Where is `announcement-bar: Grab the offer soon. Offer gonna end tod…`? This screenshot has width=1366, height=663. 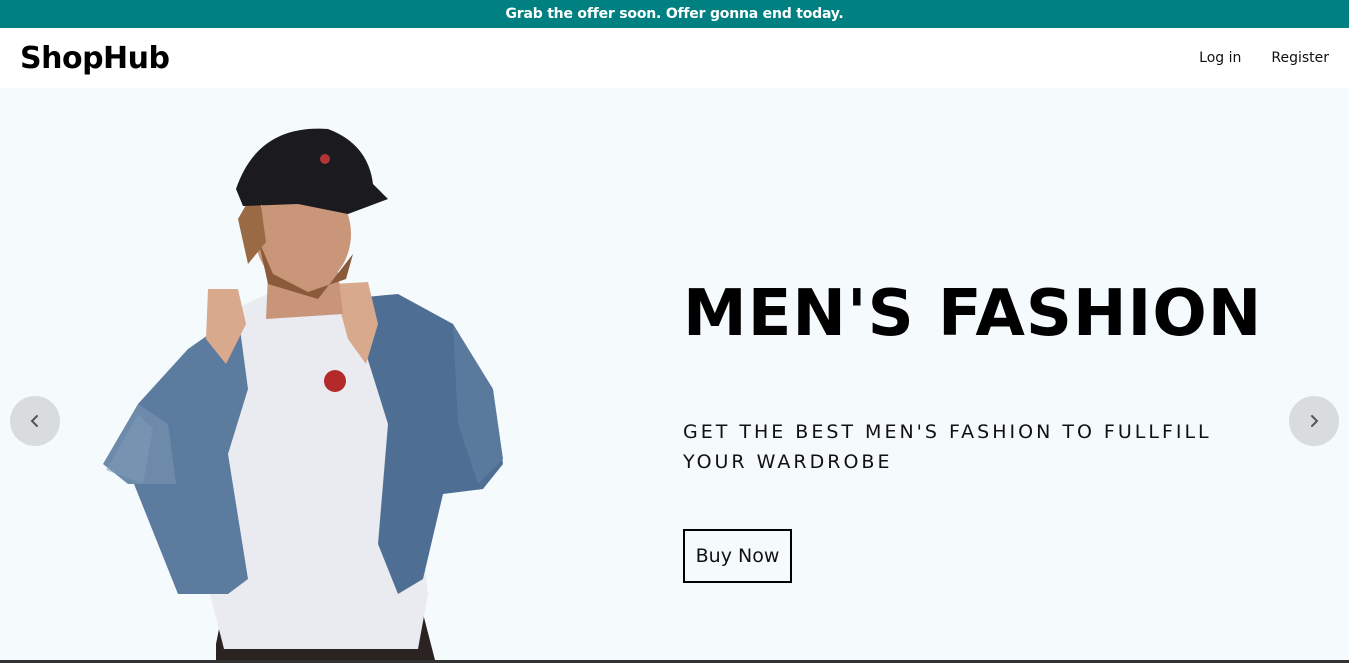
announcement-bar: Grab the offer soon. Offer gonna end tod… is located at coordinates (674, 14).